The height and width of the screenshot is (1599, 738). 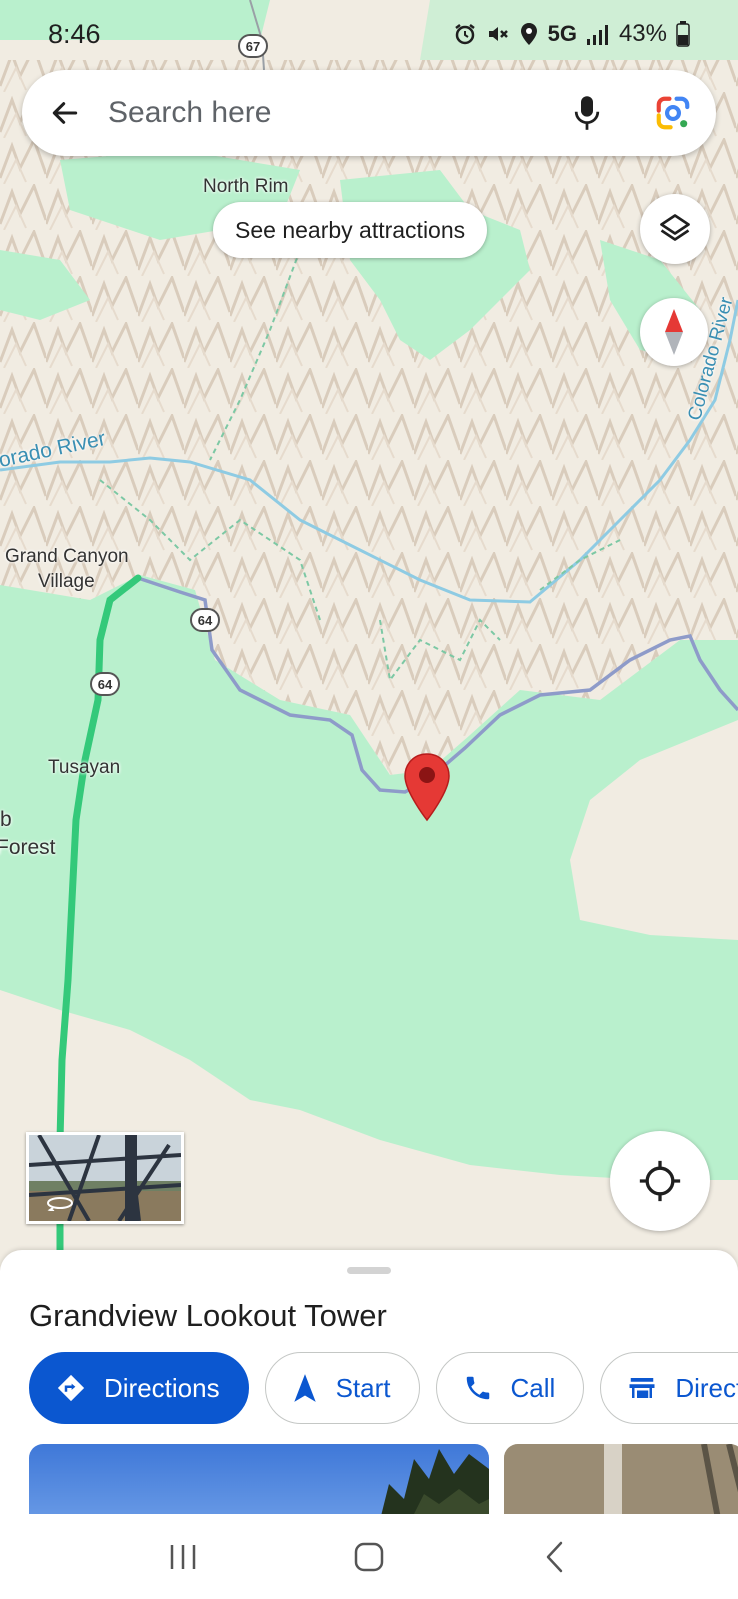 I want to click on microphone-icon, so click(x=587, y=113).